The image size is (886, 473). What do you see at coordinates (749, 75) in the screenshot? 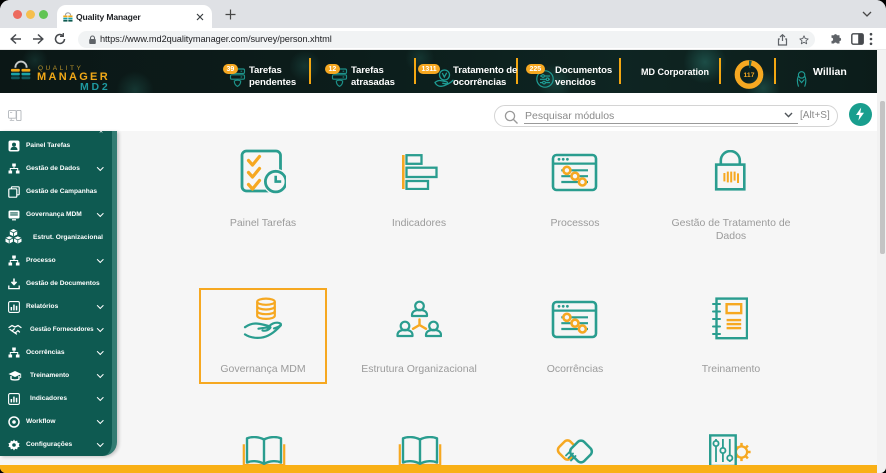
I see `svg-text: 117` at bounding box center [749, 75].